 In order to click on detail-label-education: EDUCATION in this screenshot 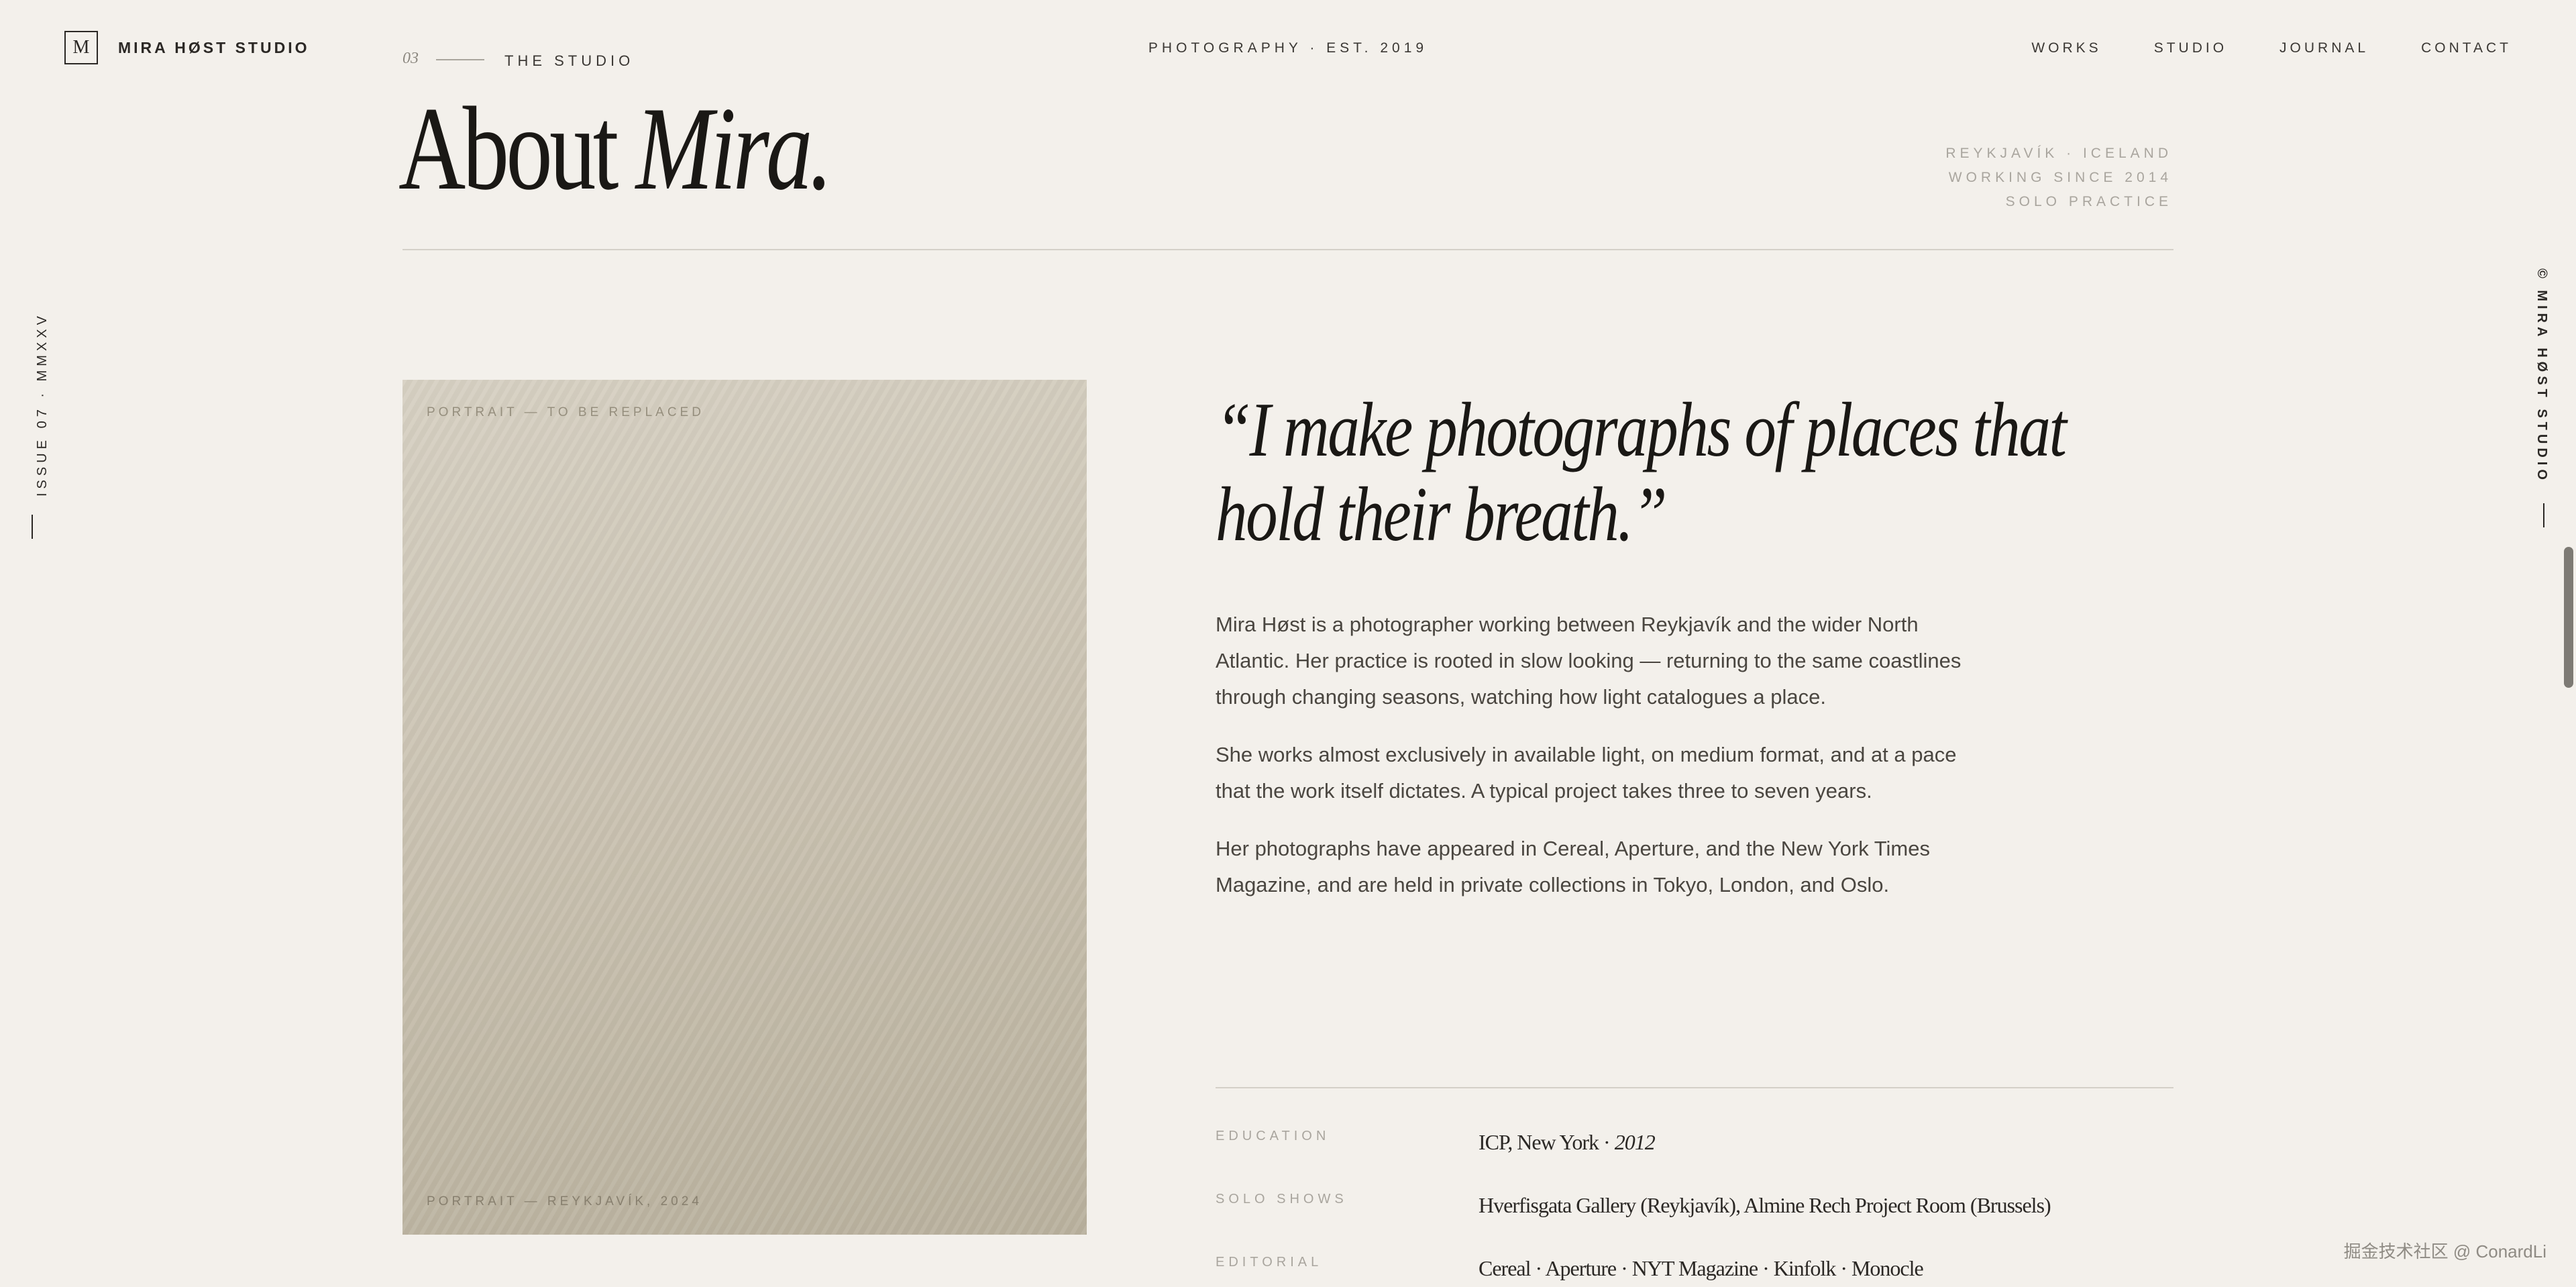, I will do `click(1273, 1136)`.